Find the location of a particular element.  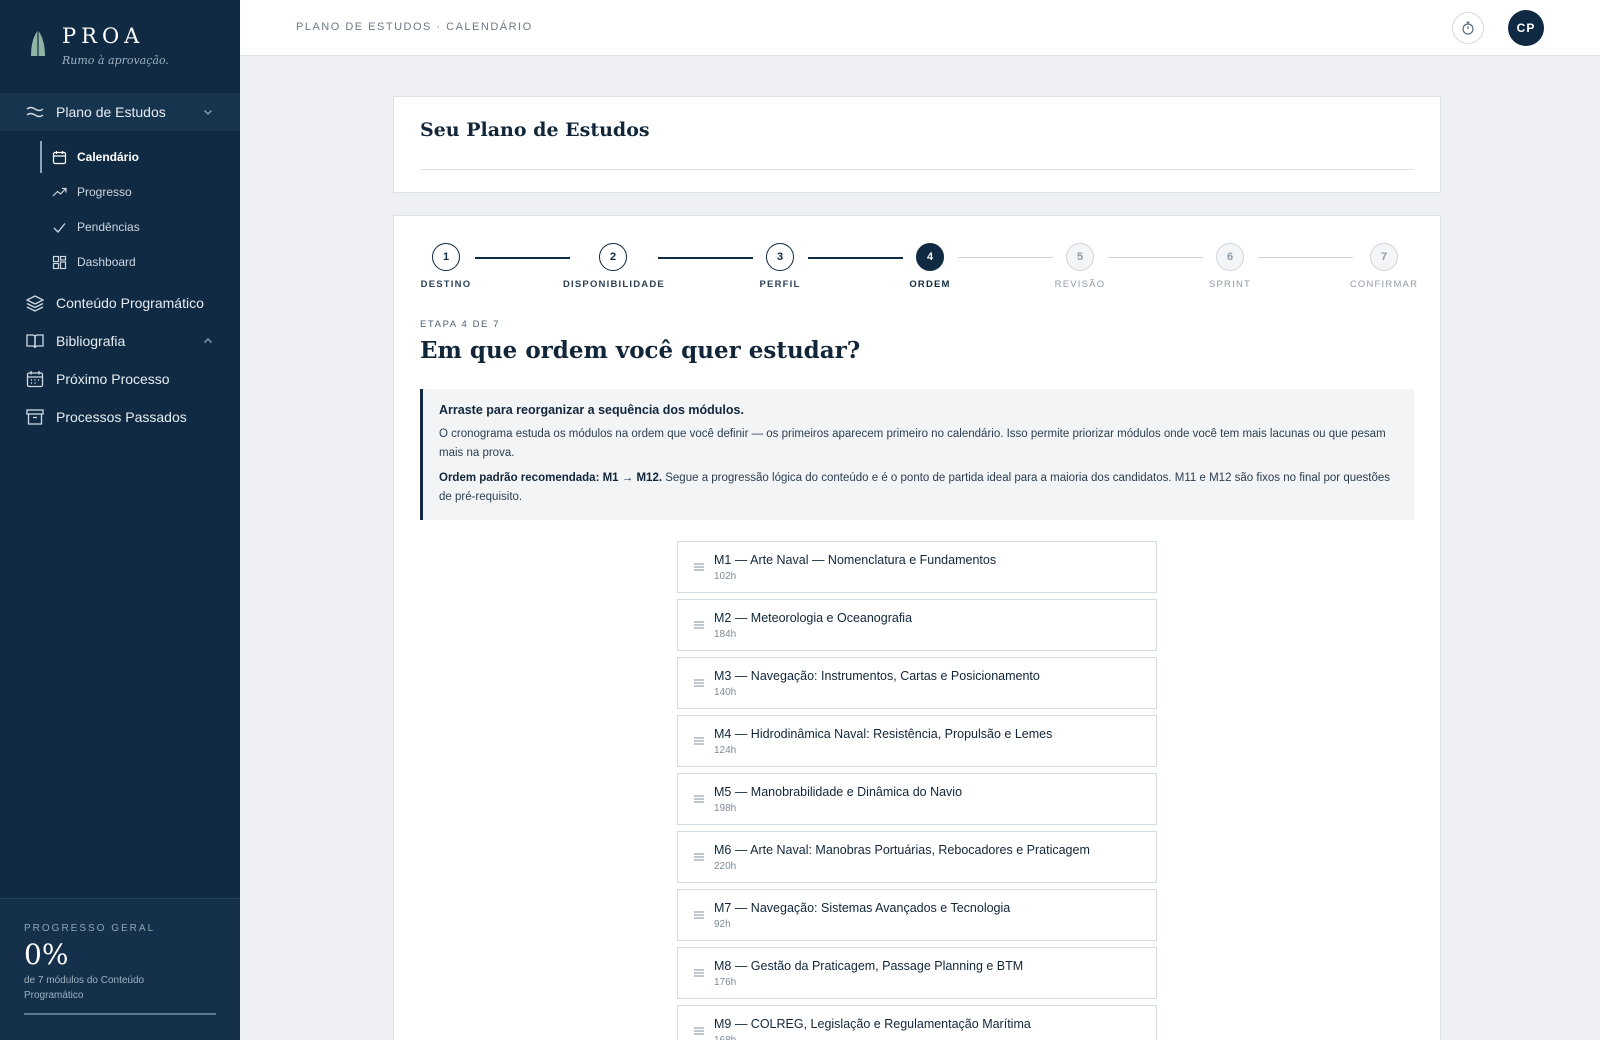

step-number: 4 is located at coordinates (930, 257).